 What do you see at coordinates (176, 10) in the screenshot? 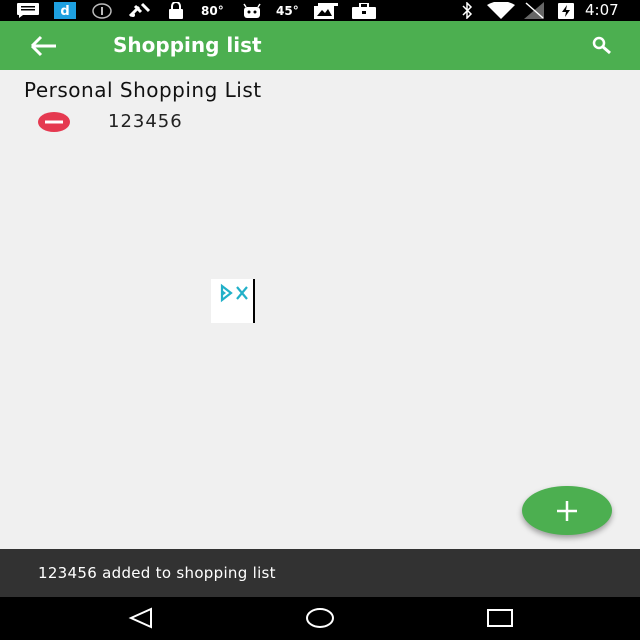
I see `lock-icon` at bounding box center [176, 10].